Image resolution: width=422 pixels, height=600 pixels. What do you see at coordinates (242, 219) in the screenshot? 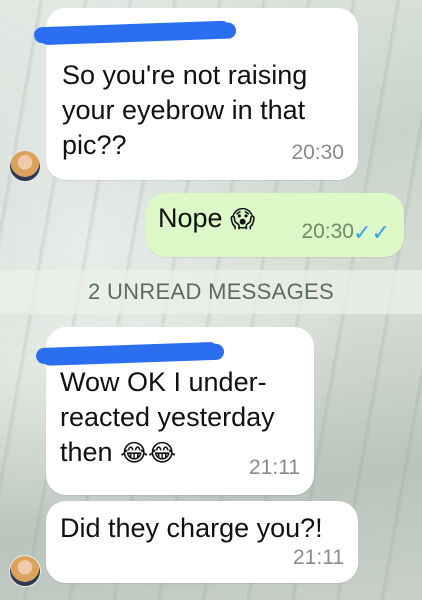
I see `screaming-face-emoji: 😱` at bounding box center [242, 219].